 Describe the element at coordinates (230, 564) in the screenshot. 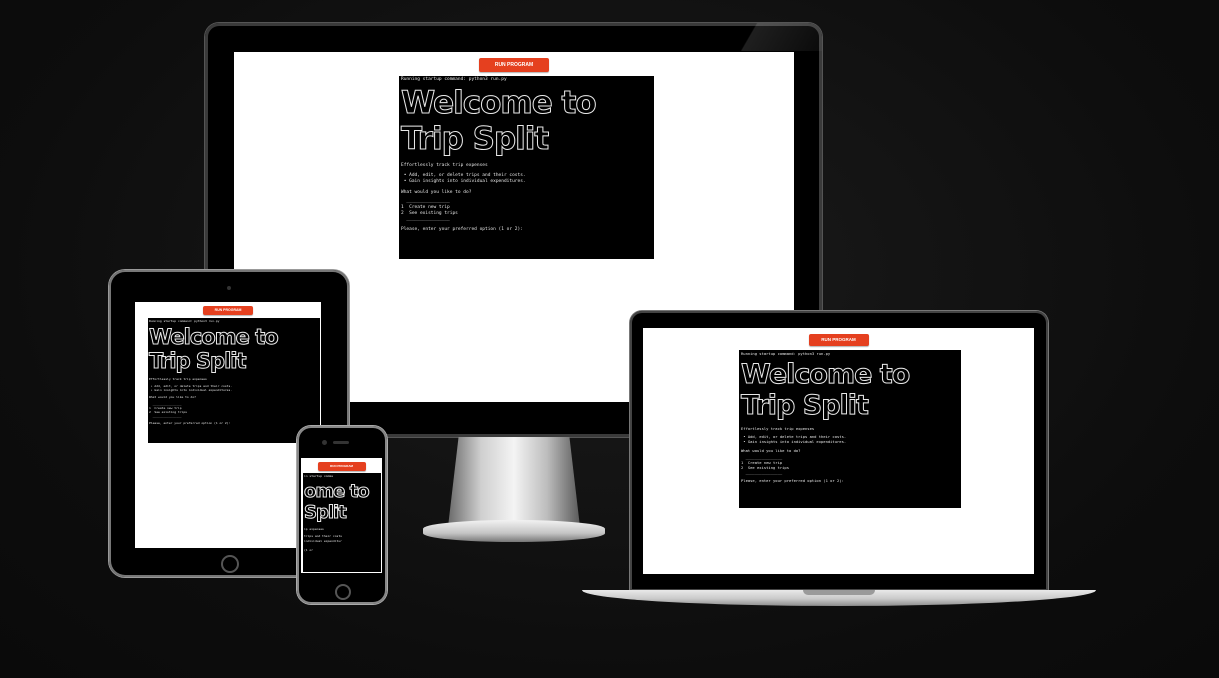

I see `tablet-home-button-icon` at that location.